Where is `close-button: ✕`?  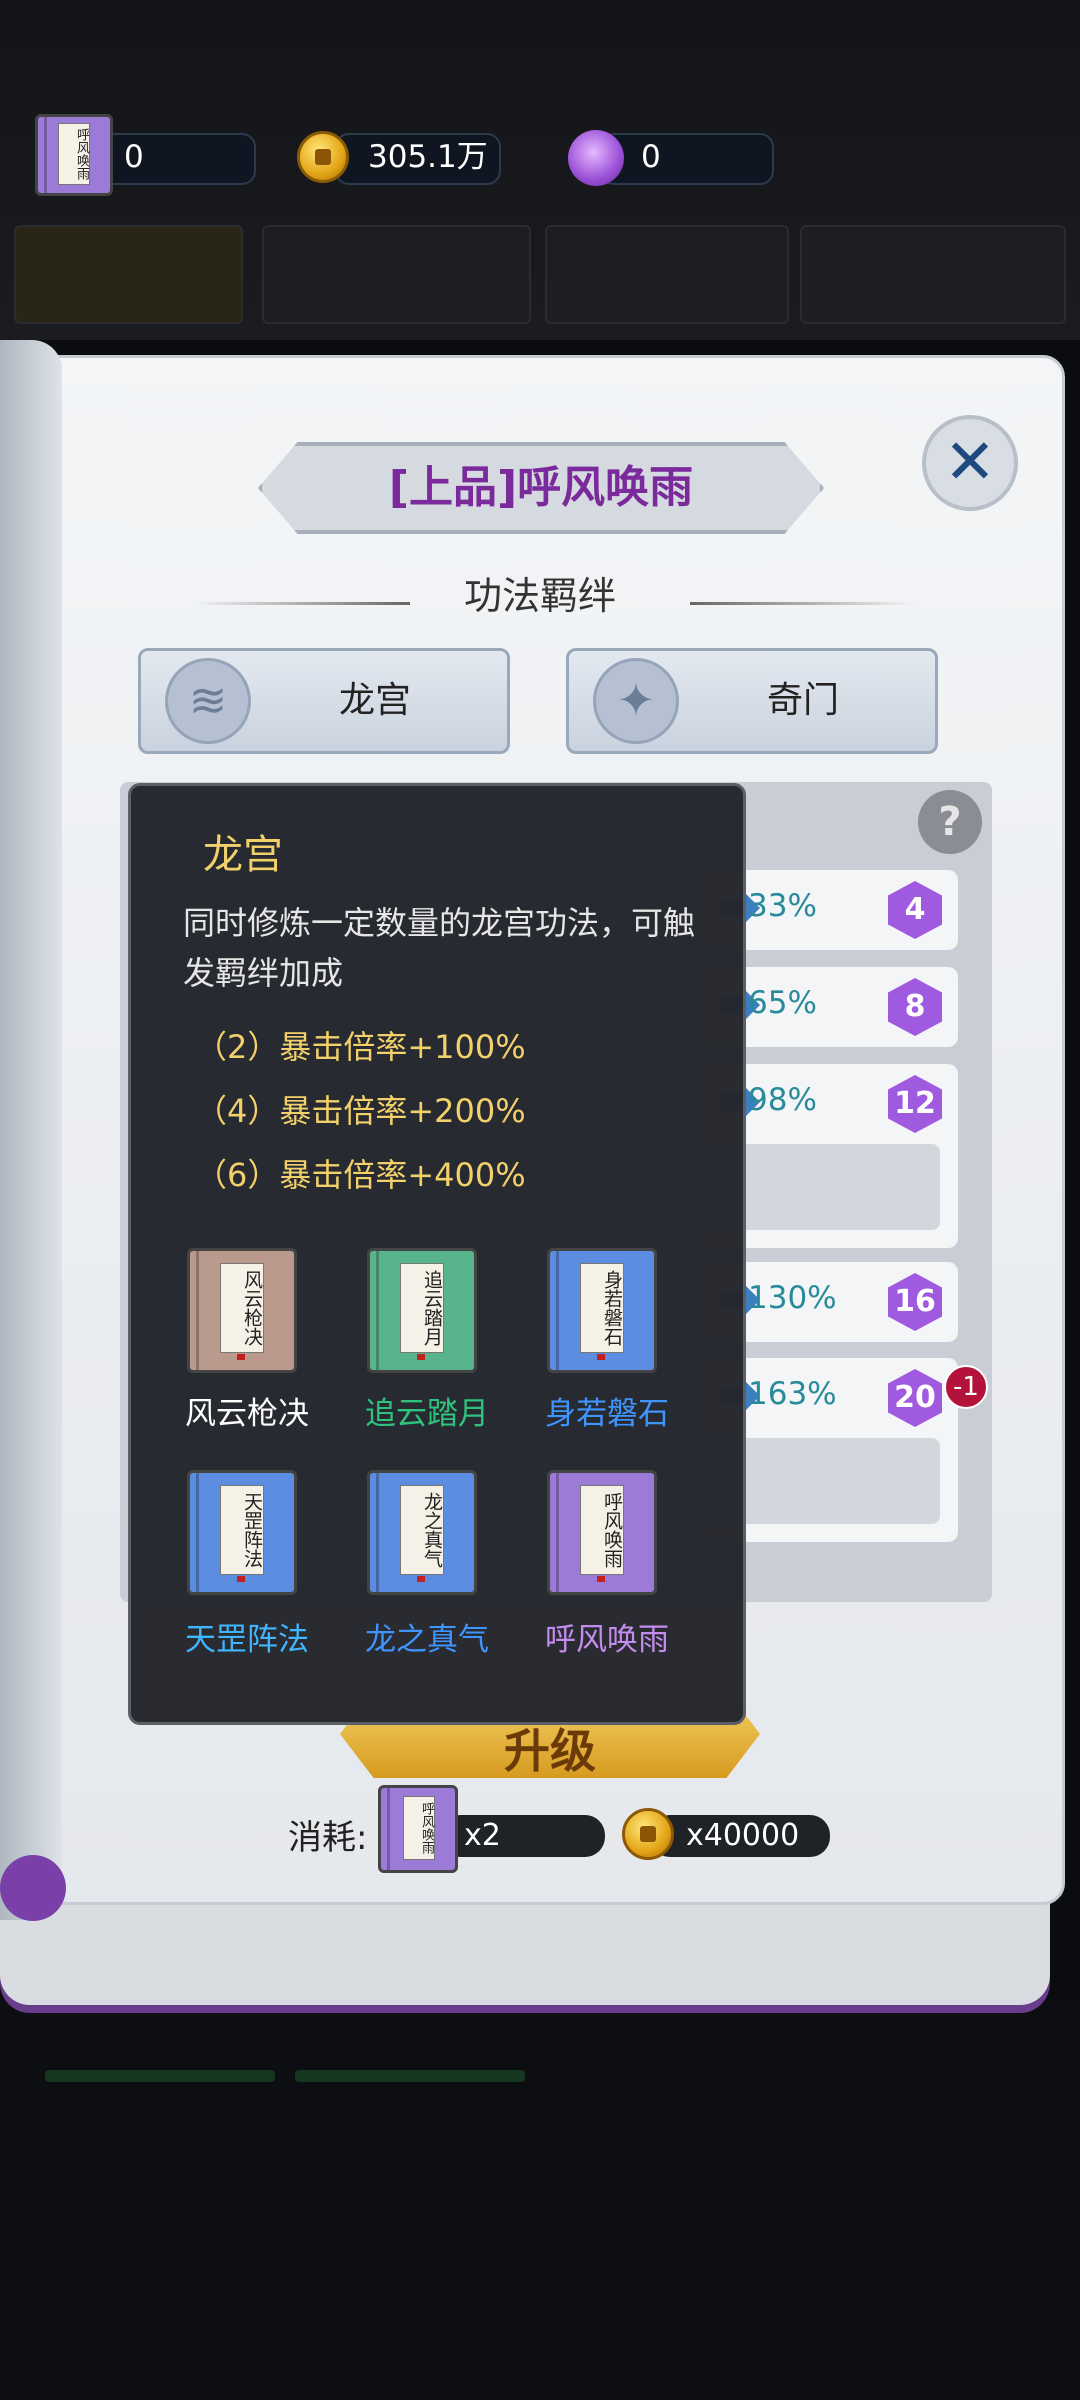
close-button: ✕ is located at coordinates (970, 463).